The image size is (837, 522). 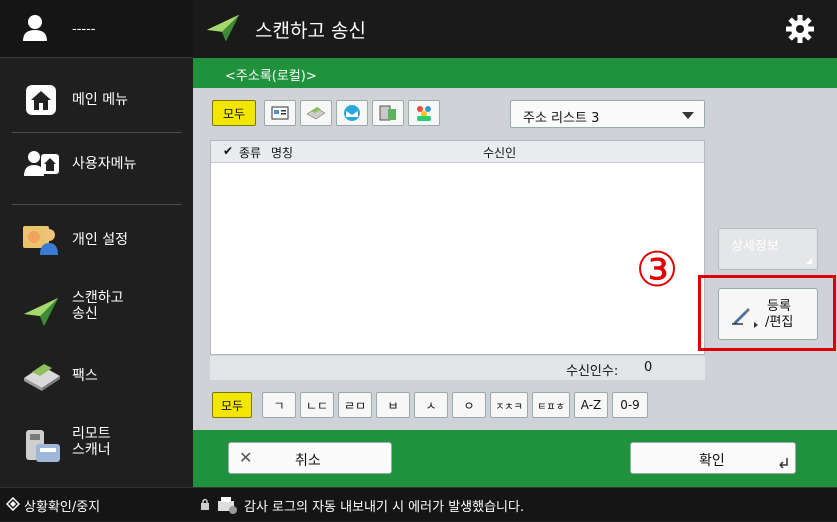 I want to click on register-edit-label-2: /편집, so click(x=779, y=322).